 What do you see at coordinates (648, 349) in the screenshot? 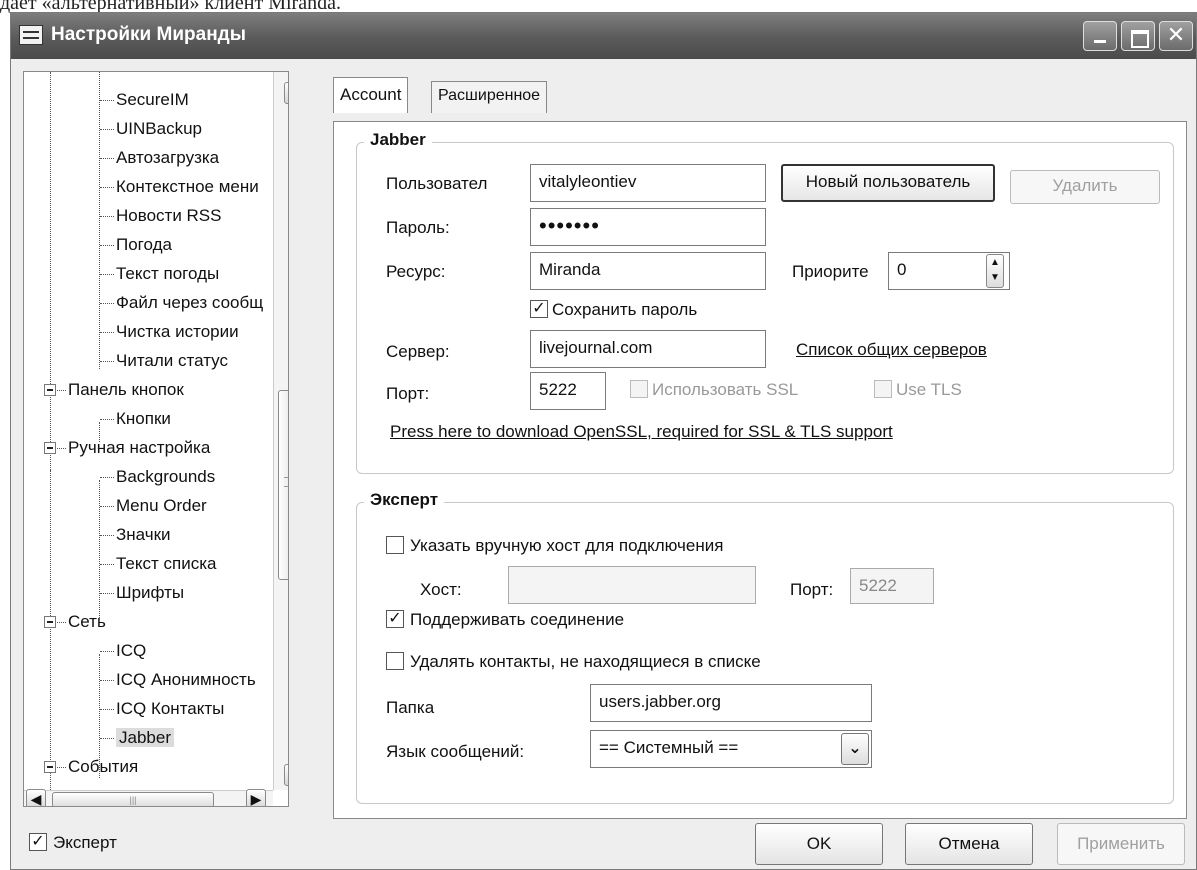
I see `server-field: livejournal.com` at bounding box center [648, 349].